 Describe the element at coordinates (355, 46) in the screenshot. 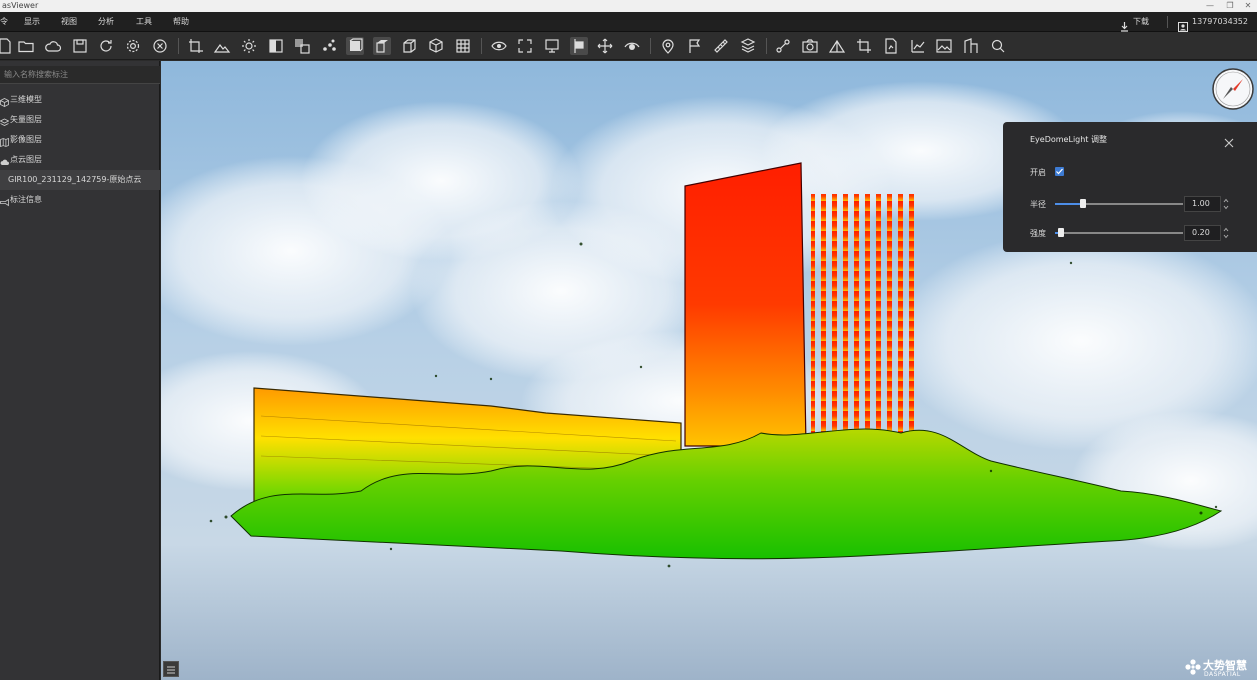

I see `cube-front-icon` at that location.